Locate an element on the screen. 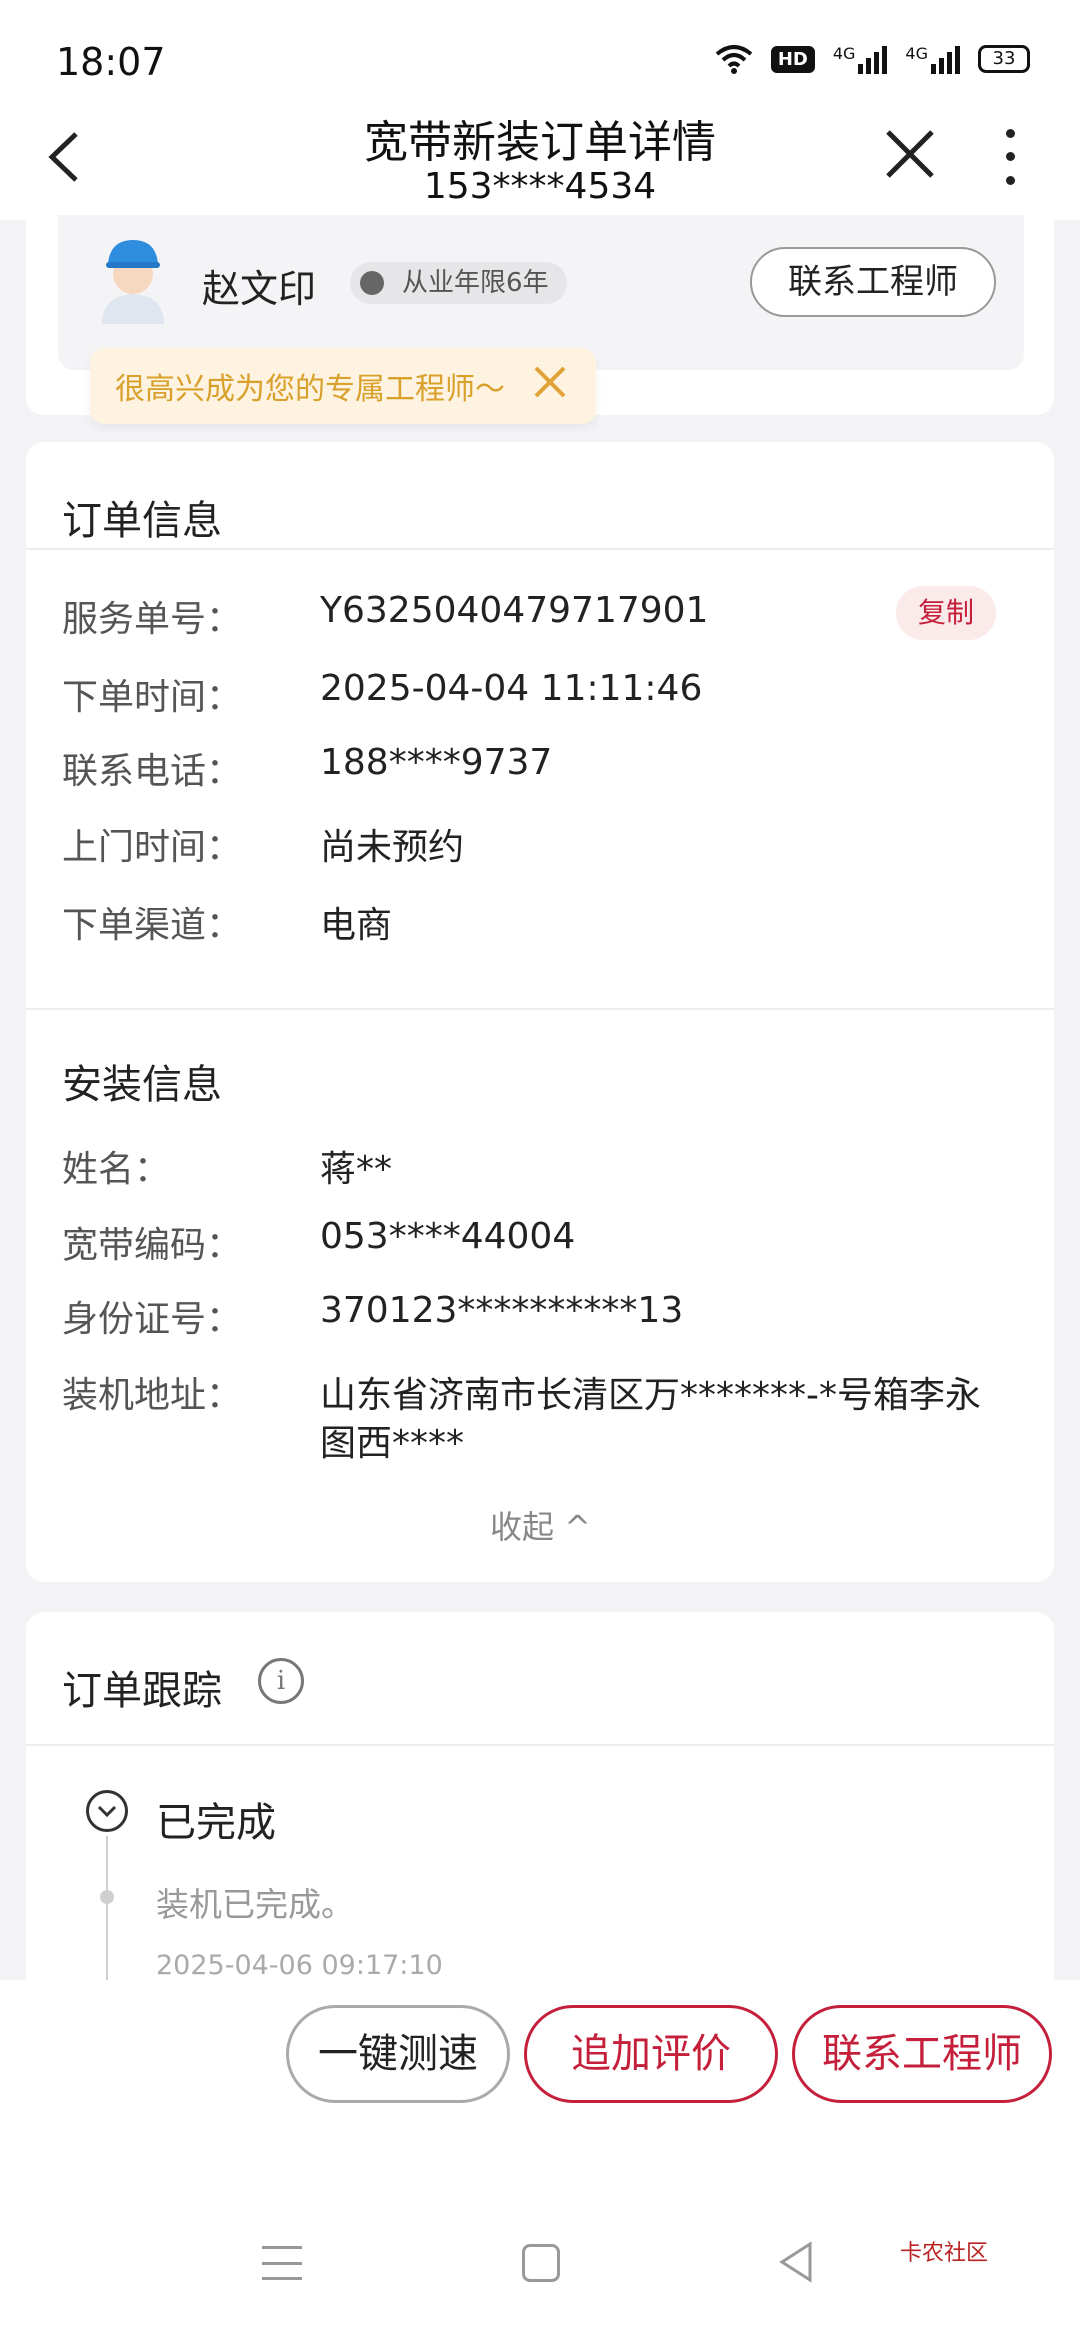 The height and width of the screenshot is (2340, 1080). home-icon is located at coordinates (541, 2263).